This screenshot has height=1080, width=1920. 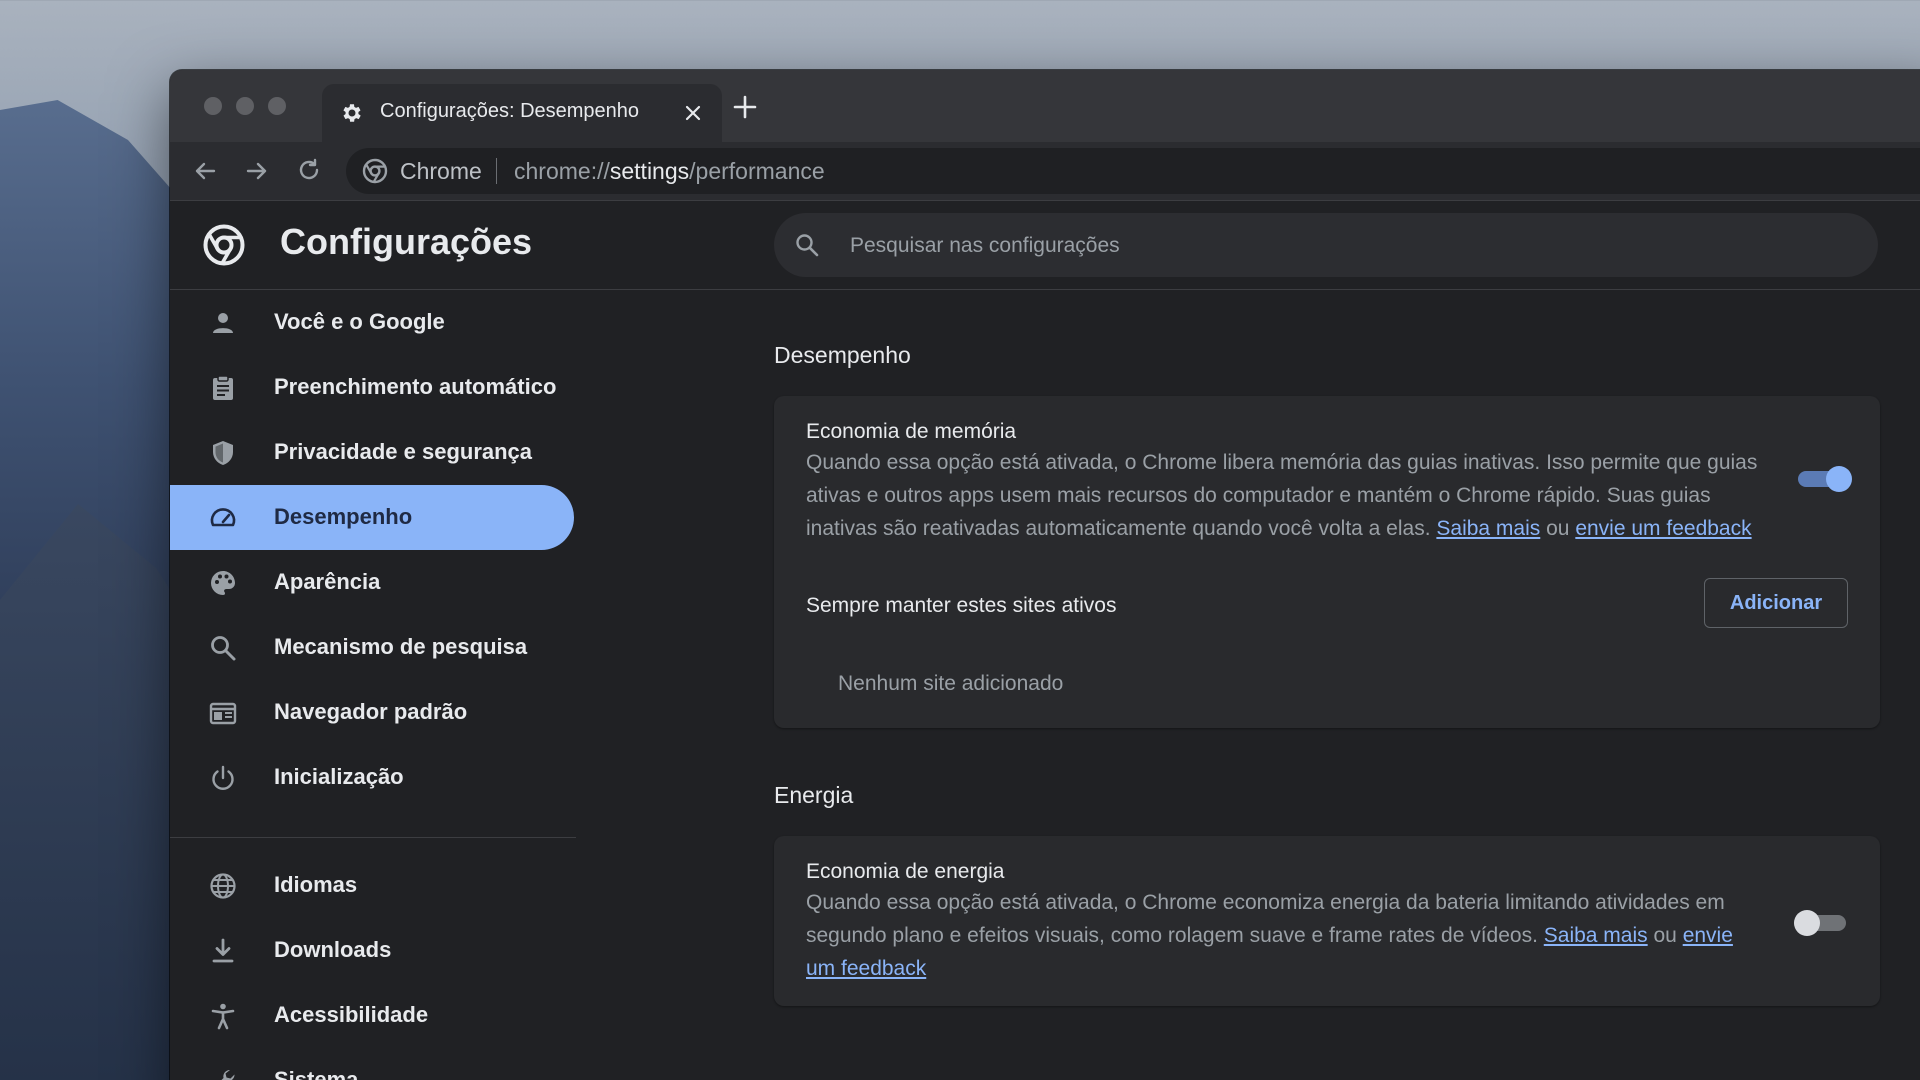 I want to click on sidebar-item-label: Acessibilidade, so click(x=351, y=1014).